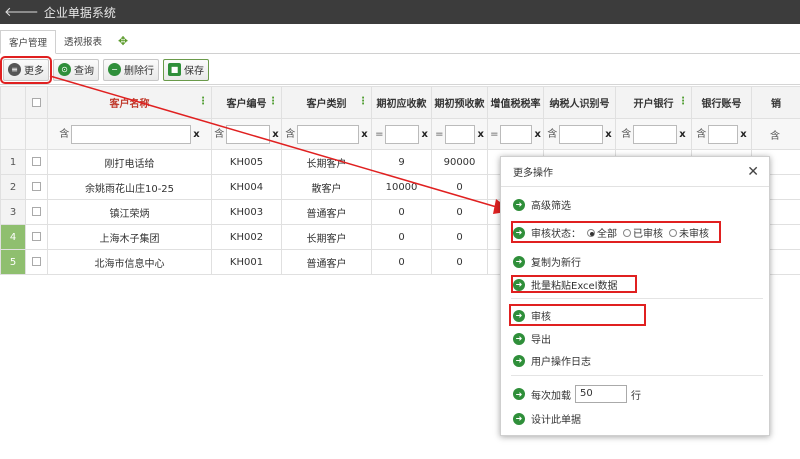  What do you see at coordinates (401, 162) in the screenshot?
I see `cell-opening-receivable: 9` at bounding box center [401, 162].